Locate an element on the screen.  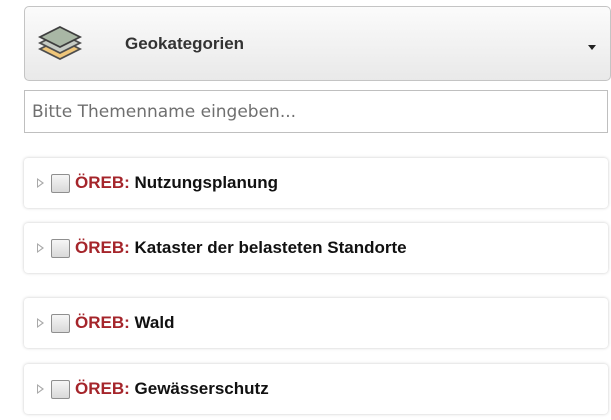
topic-search-input is located at coordinates (316, 111).